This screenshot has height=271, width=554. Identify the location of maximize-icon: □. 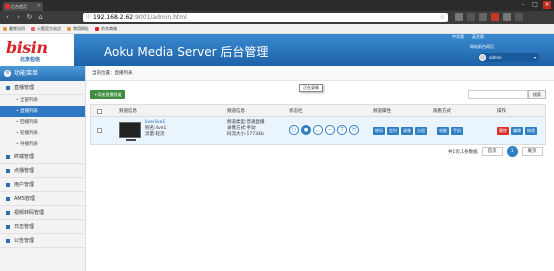
(535, 5).